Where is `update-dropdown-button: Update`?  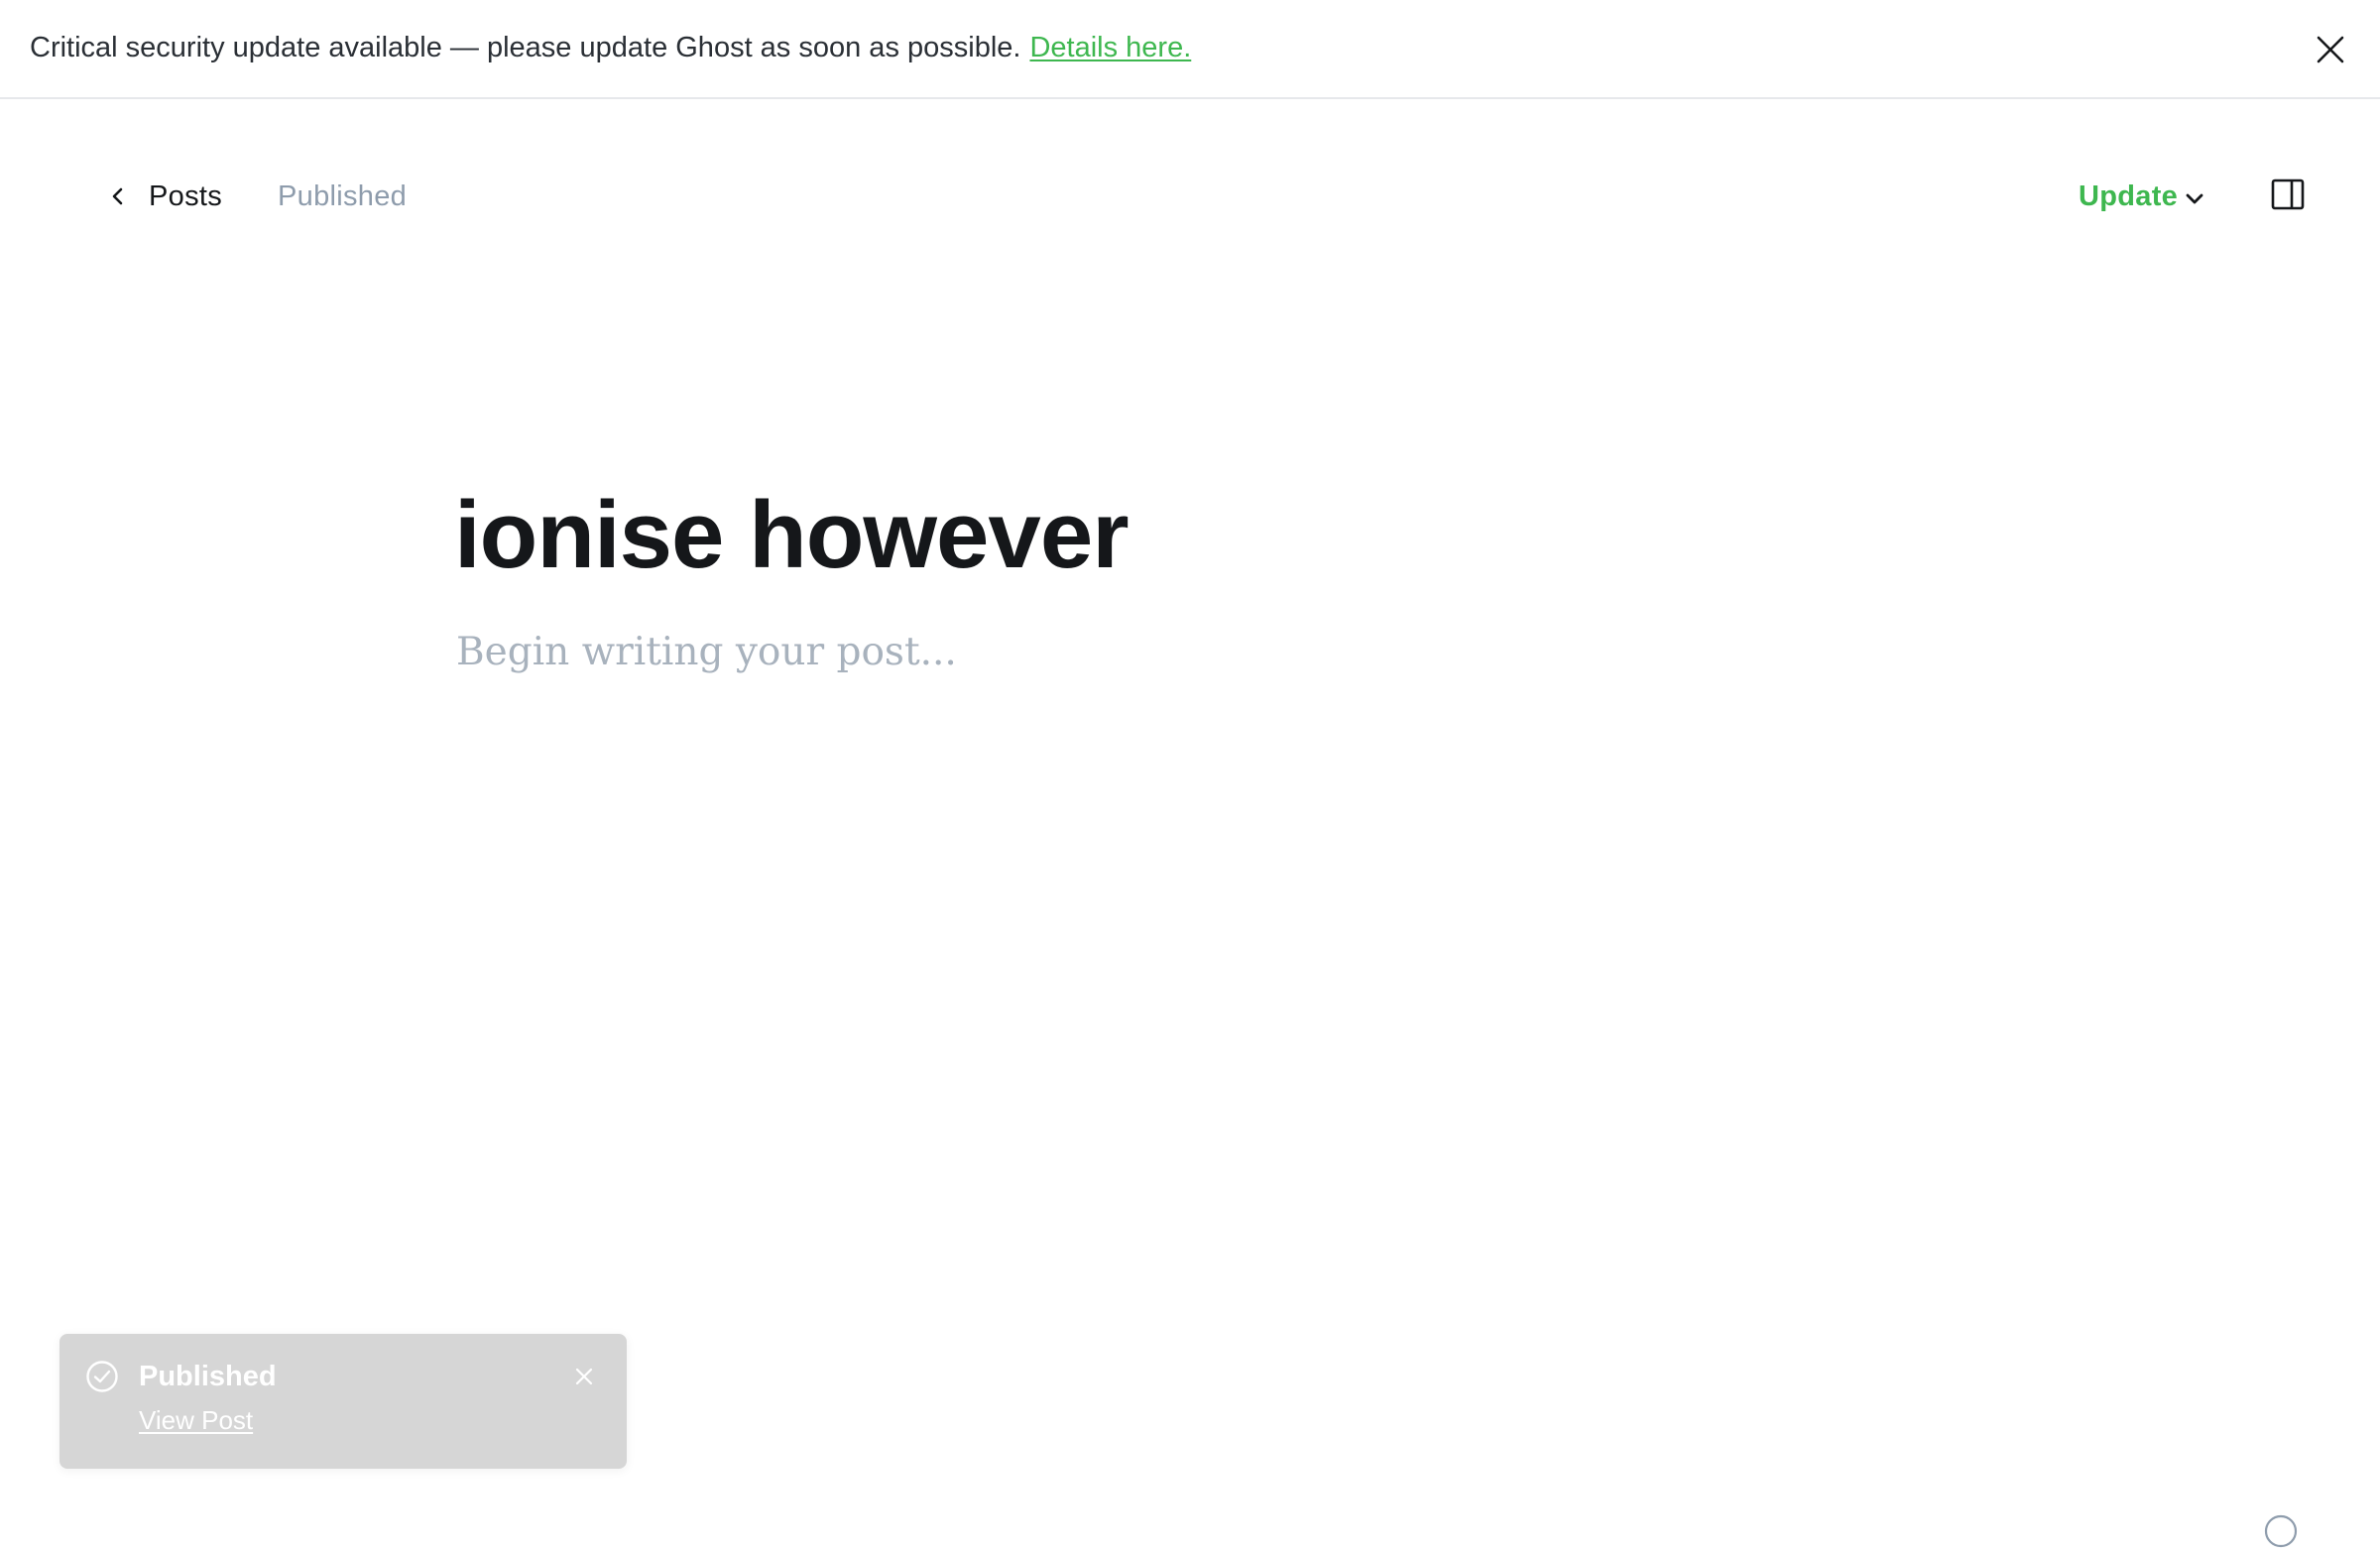 update-dropdown-button: Update is located at coordinates (2142, 196).